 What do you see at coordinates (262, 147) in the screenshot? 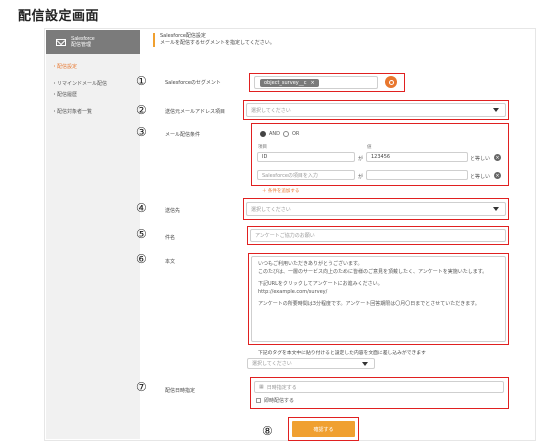
I see `col-item-header: 項目` at bounding box center [262, 147].